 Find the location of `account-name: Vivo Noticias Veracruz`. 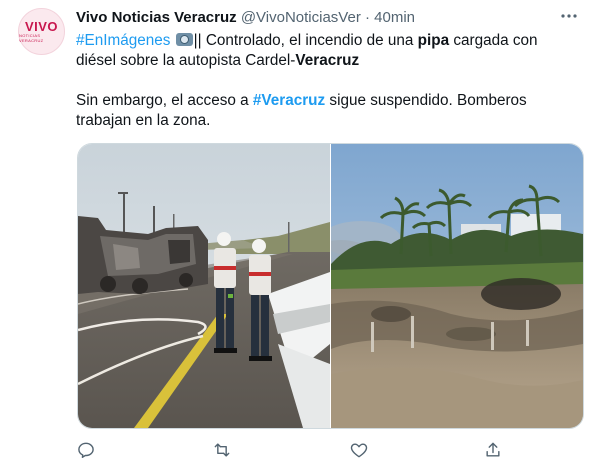

account-name: Vivo Noticias Veracruz is located at coordinates (156, 17).